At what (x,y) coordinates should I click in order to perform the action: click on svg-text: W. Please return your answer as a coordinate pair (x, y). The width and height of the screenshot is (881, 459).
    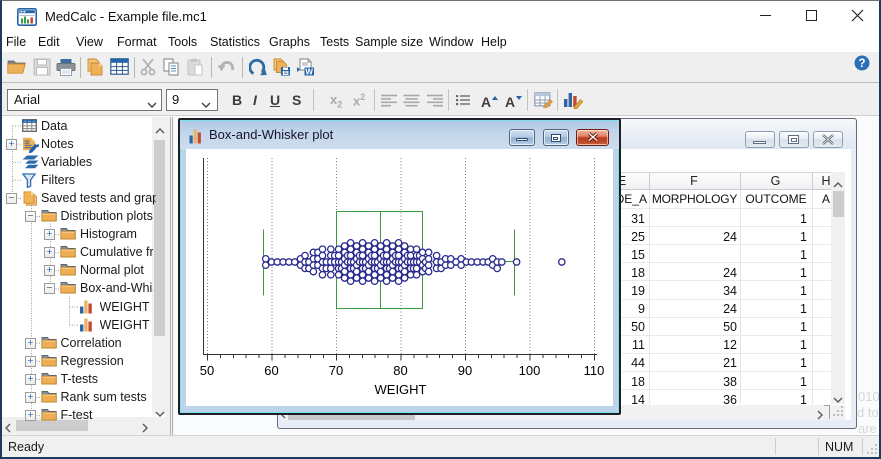
    Looking at the image, I should click on (309, 71).